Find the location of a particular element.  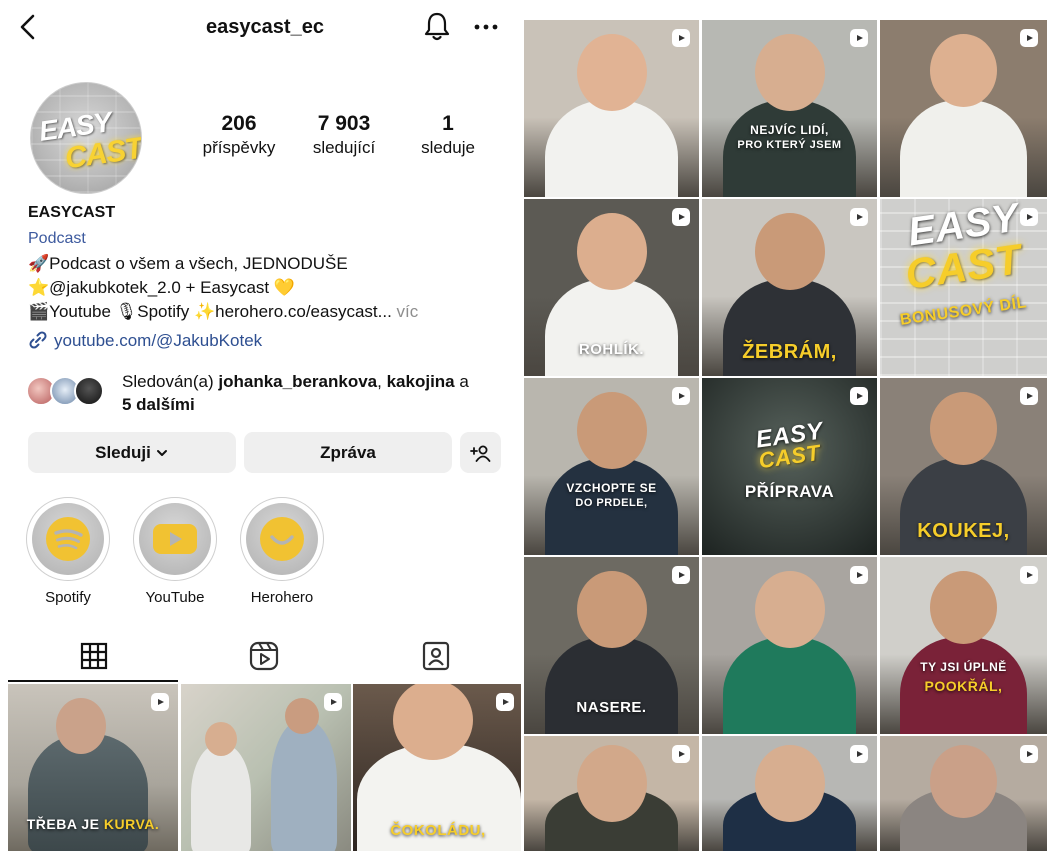

profile-category: Podcast is located at coordinates (57, 238).